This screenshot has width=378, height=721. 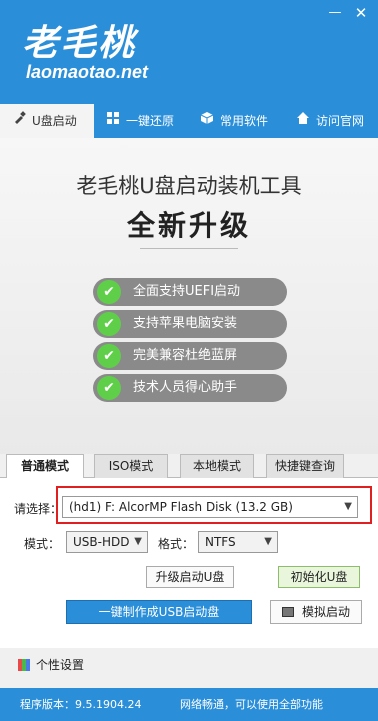 I want to click on windows-icon, so click(x=113, y=121).